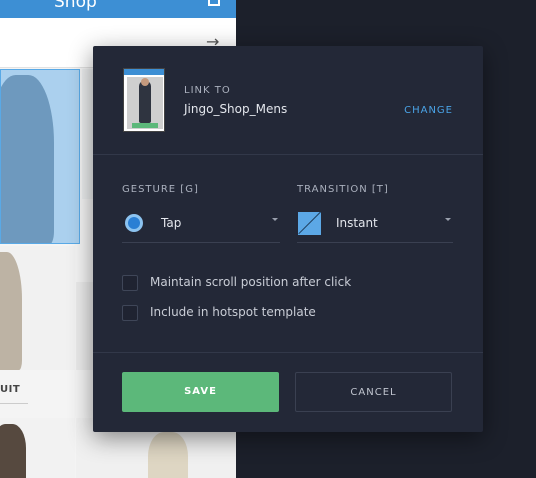  I want to click on change-link-button: CHANGE, so click(428, 110).